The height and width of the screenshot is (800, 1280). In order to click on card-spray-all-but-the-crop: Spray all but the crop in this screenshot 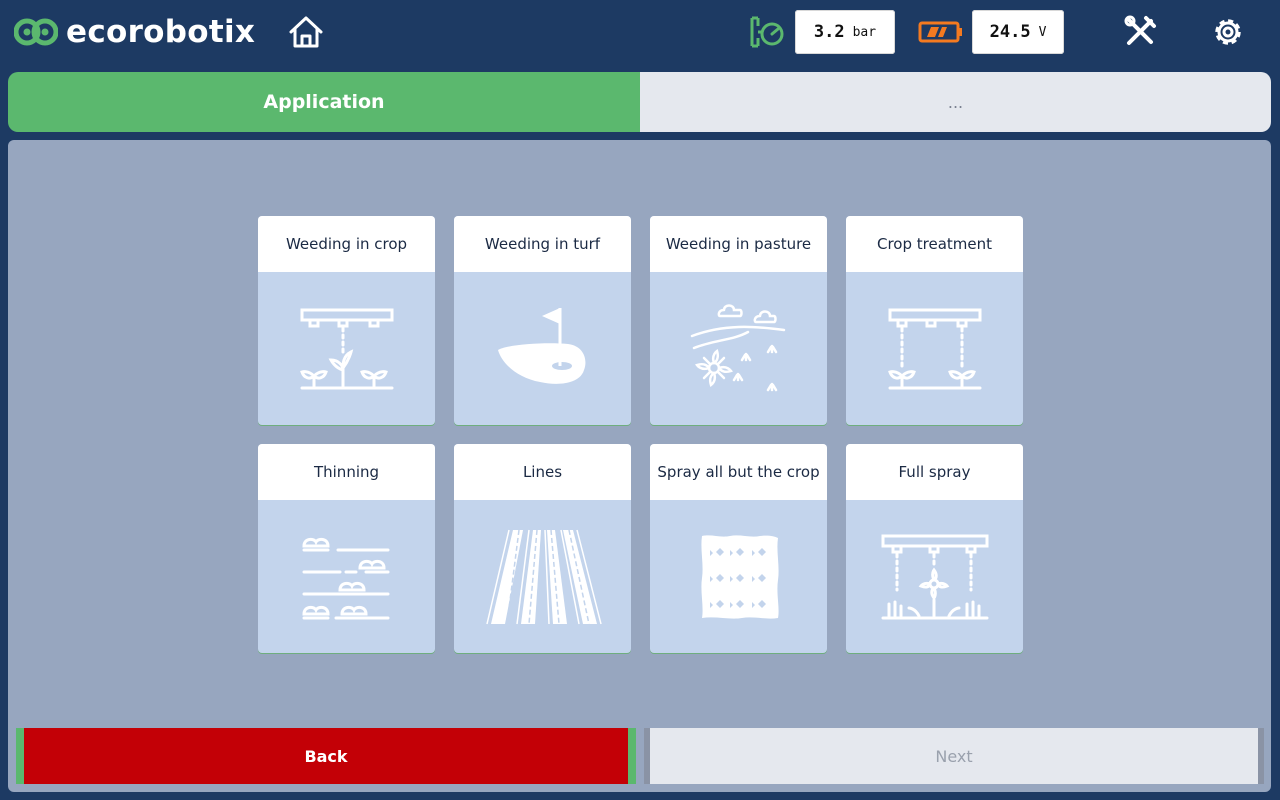, I will do `click(738, 548)`.